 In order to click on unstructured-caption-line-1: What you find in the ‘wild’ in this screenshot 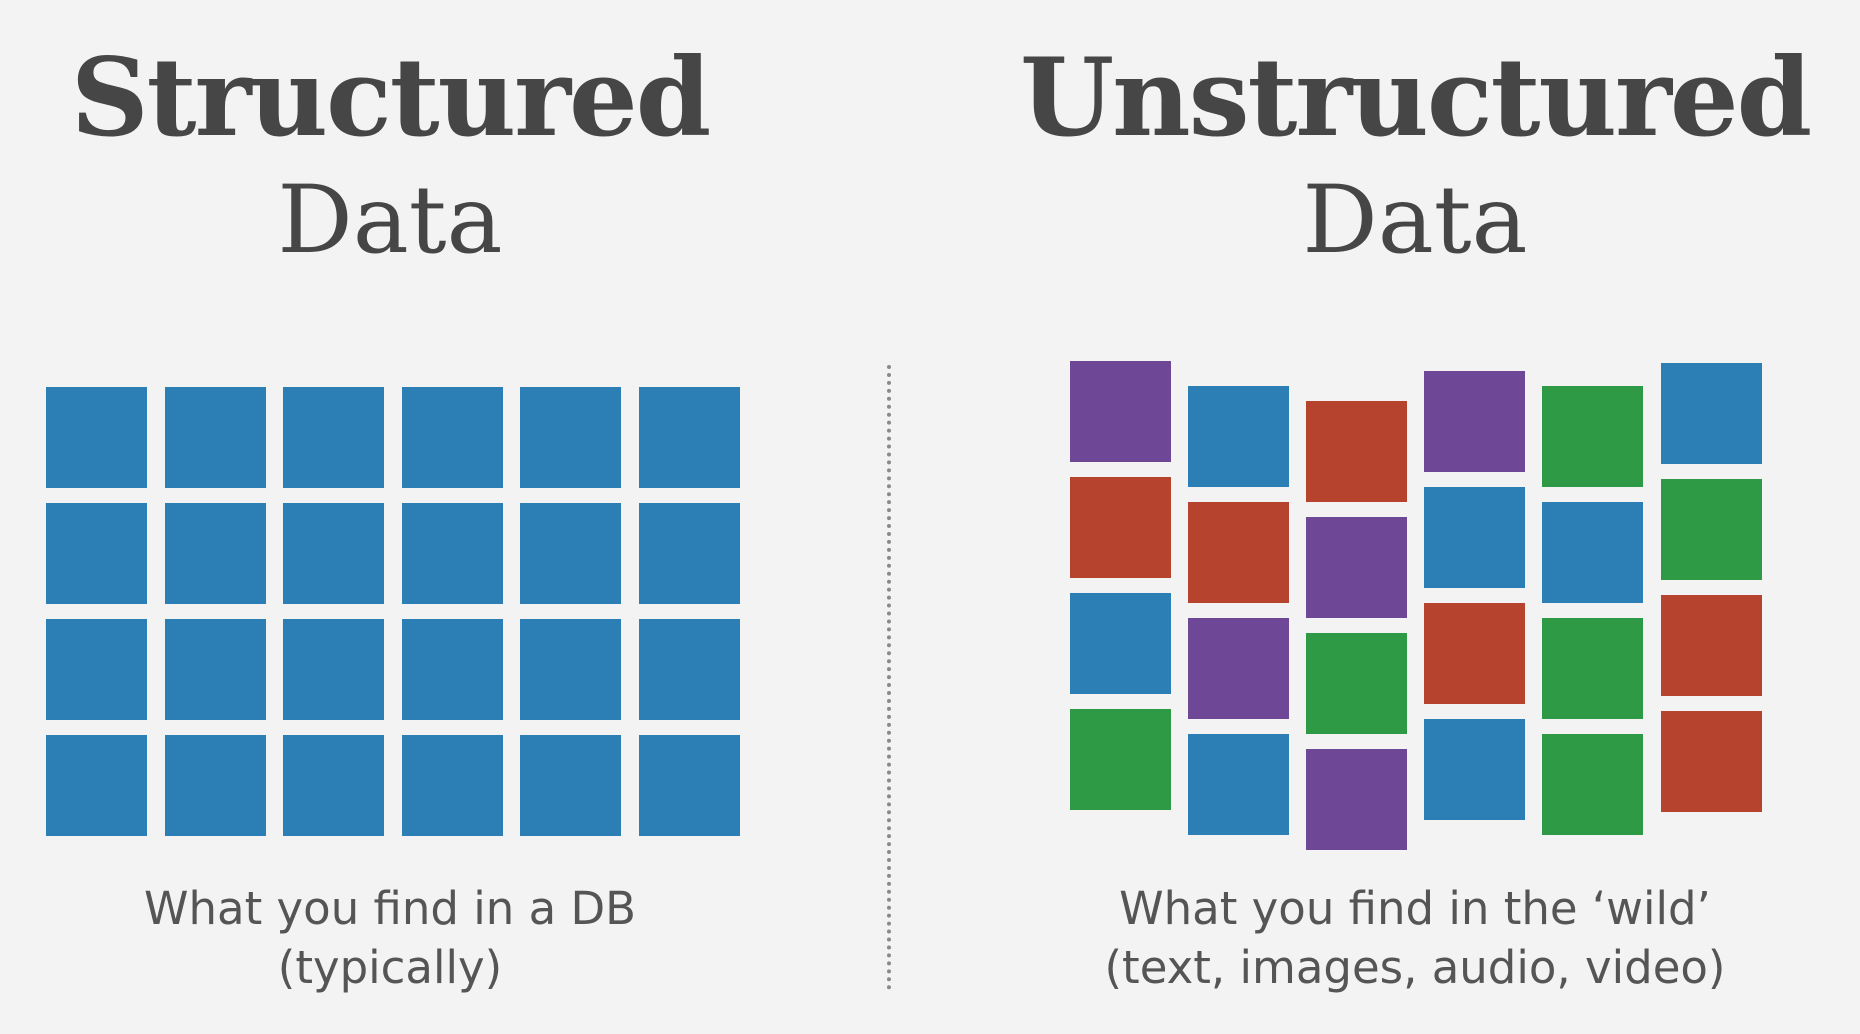, I will do `click(1415, 908)`.